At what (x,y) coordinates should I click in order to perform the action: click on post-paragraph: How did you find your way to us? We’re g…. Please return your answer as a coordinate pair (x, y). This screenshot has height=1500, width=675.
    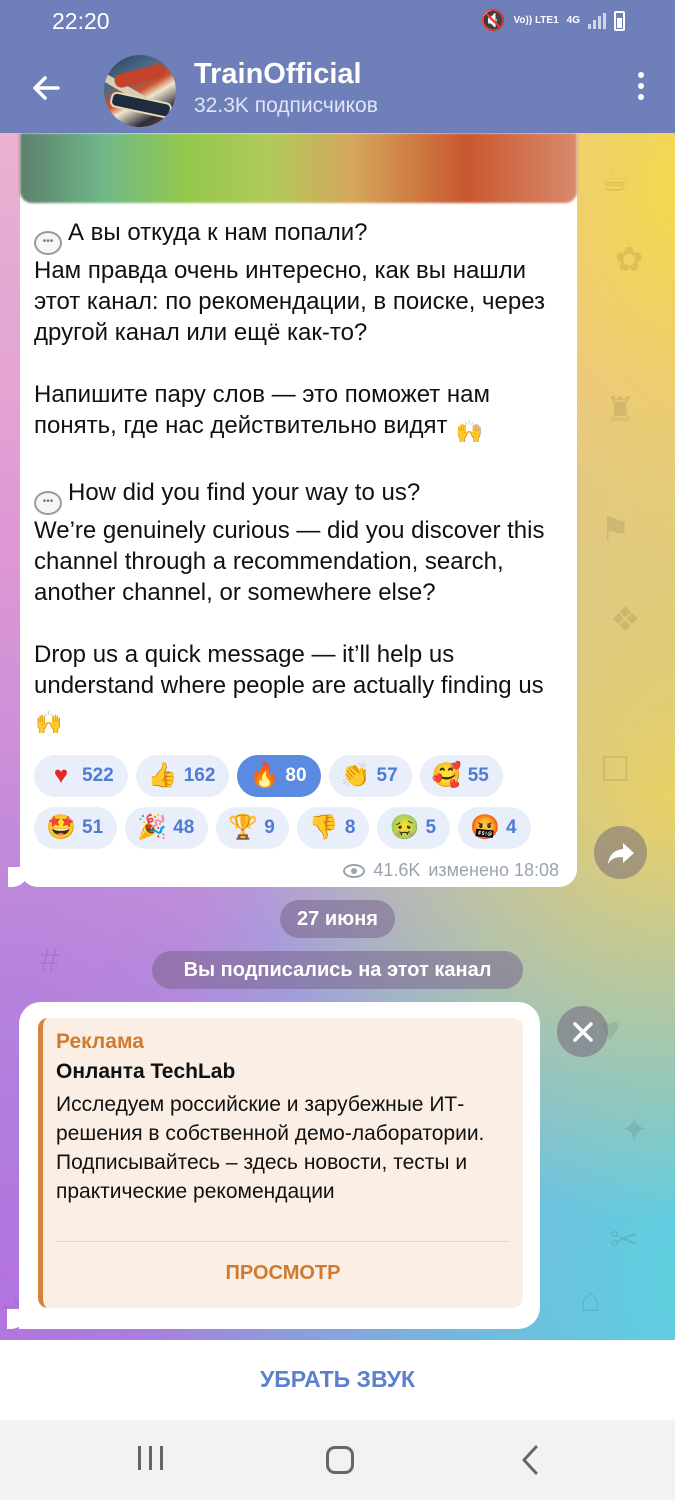
    Looking at the image, I should click on (289, 542).